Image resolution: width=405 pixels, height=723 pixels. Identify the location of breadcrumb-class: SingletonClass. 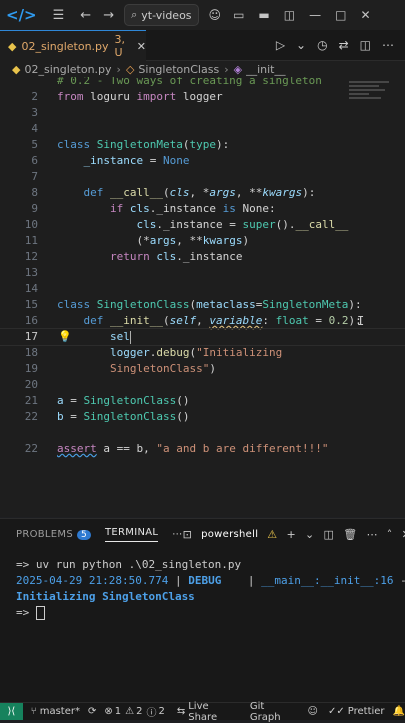
(178, 69).